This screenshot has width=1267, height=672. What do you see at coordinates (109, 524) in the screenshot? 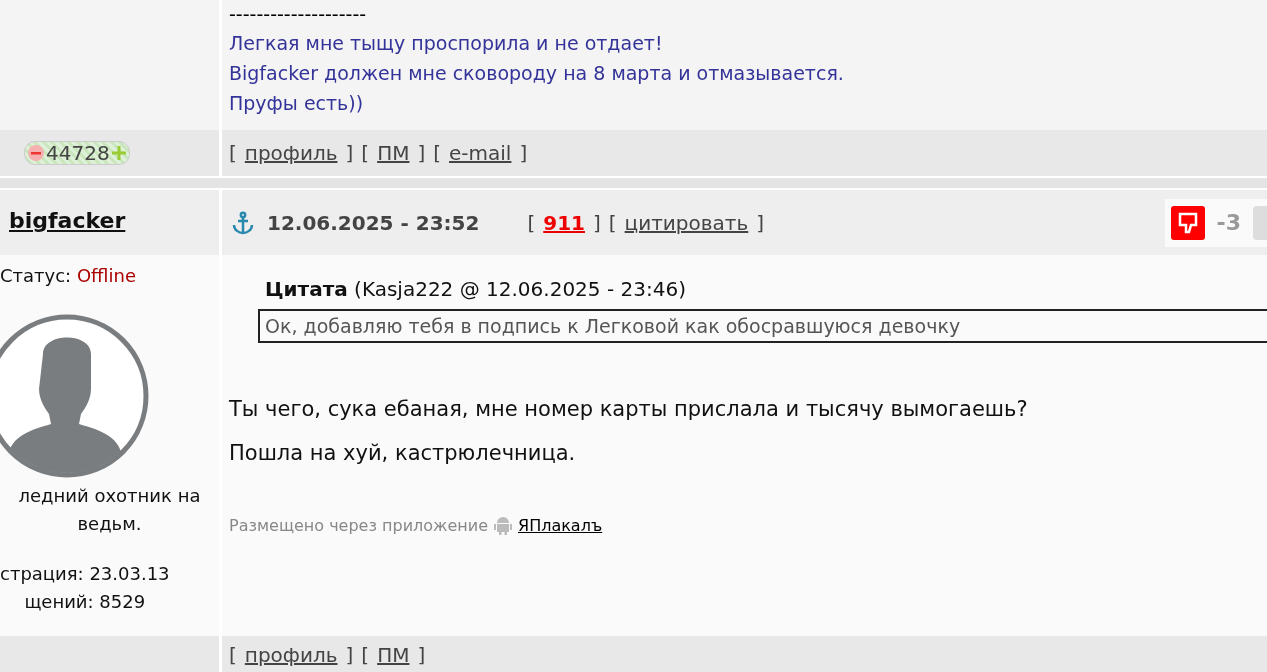
I see `user-title: ведьм.` at bounding box center [109, 524].